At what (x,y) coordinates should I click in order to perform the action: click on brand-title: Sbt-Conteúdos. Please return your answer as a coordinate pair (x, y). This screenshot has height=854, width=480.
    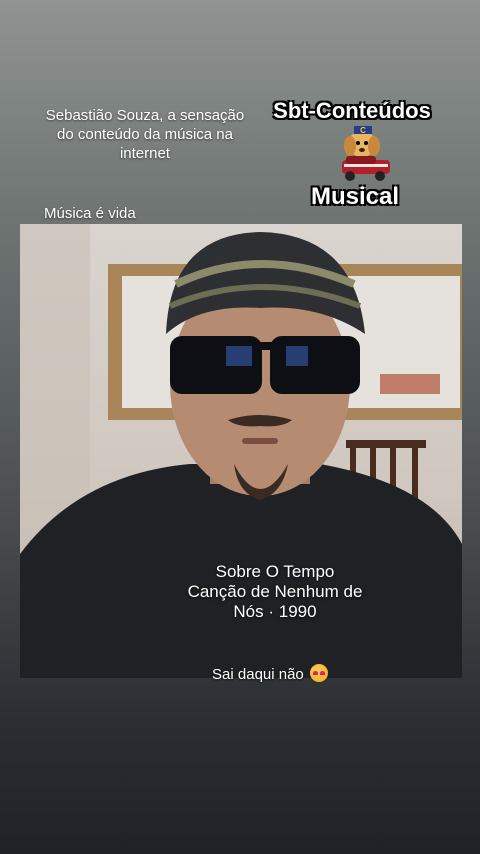
    Looking at the image, I should click on (352, 110).